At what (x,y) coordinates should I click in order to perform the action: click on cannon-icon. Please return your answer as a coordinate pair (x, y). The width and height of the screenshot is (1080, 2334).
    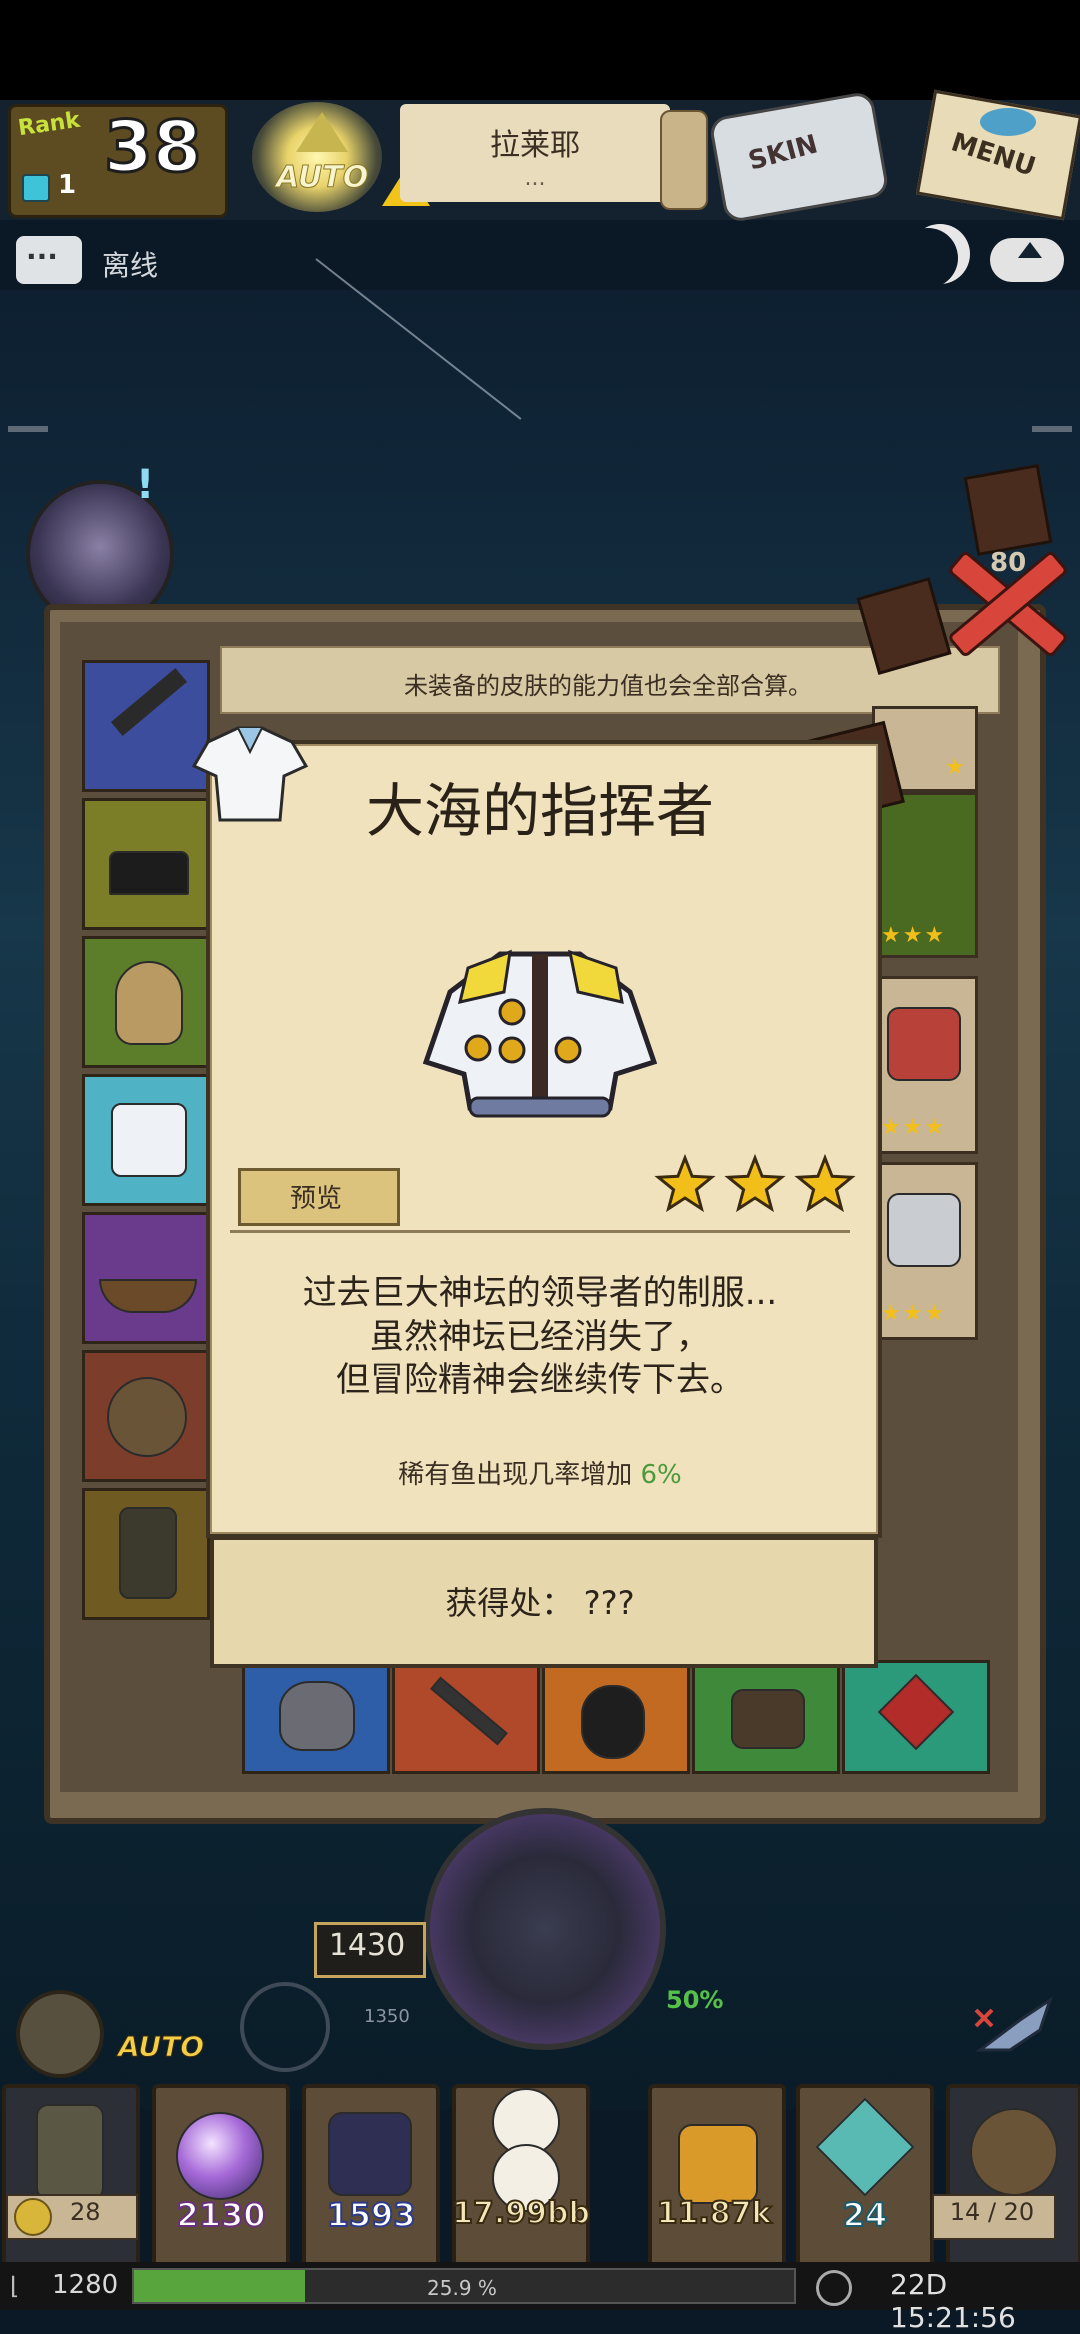
    Looking at the image, I should click on (613, 1722).